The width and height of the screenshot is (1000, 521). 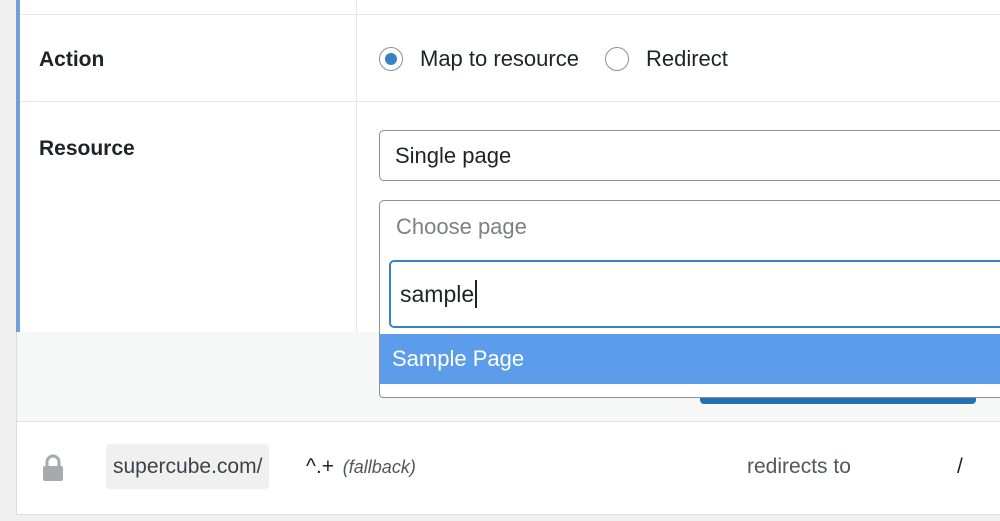 What do you see at coordinates (72, 59) in the screenshot?
I see `action-label: Action` at bounding box center [72, 59].